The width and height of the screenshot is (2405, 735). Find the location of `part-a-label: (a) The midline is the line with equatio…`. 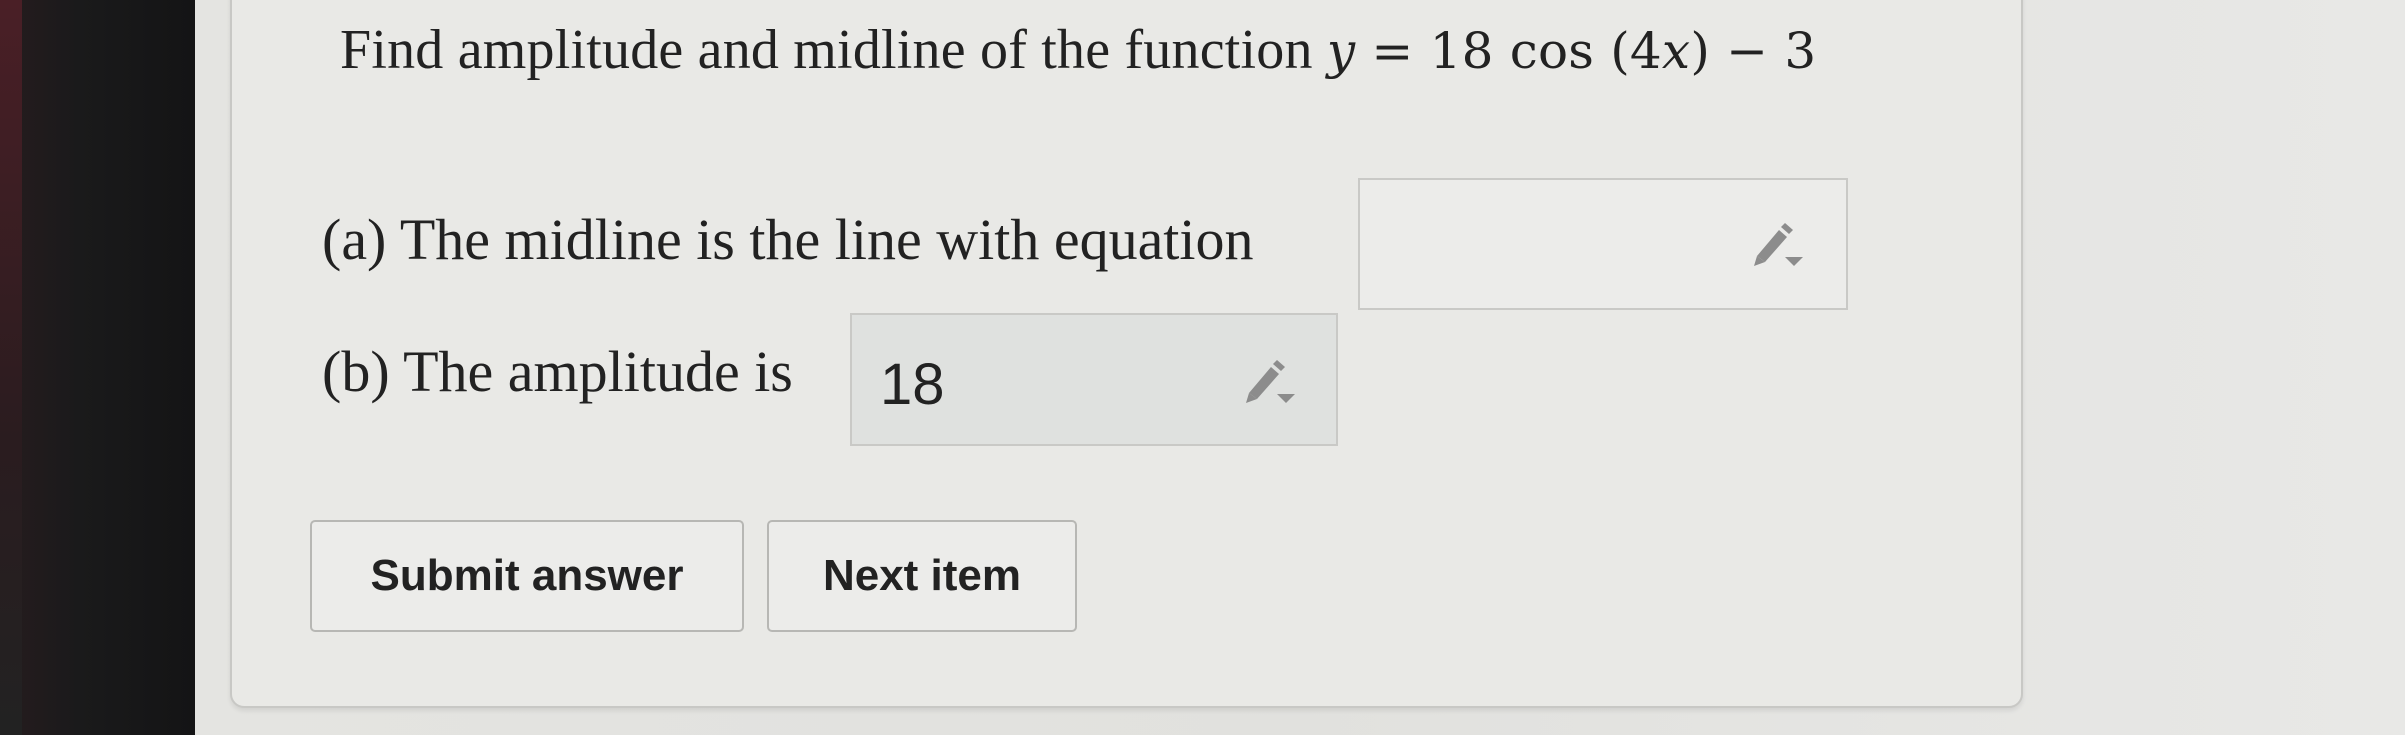

part-a-label: (a) The midline is the line with equatio… is located at coordinates (788, 239).